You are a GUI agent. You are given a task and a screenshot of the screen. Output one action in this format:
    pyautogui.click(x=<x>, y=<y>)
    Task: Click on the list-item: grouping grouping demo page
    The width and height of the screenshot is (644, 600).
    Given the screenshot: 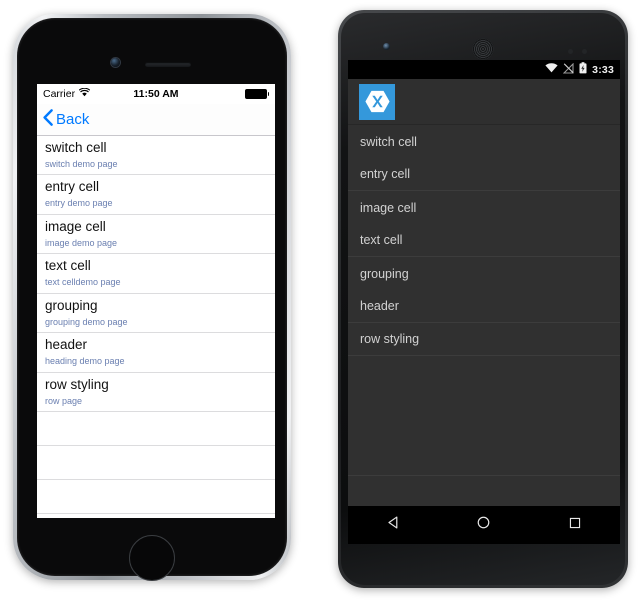 What is the action you would take?
    pyautogui.click(x=156, y=314)
    